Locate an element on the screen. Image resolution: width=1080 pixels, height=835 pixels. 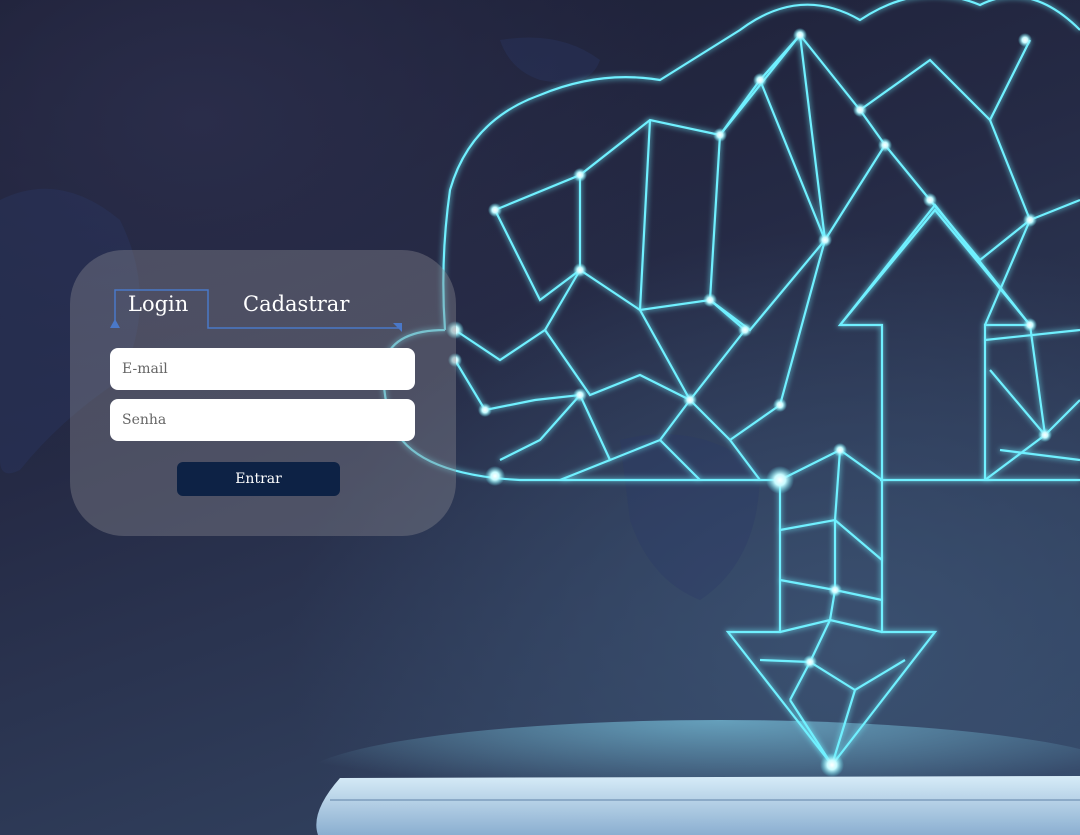
tablet-shape is located at coordinates (698, 805).